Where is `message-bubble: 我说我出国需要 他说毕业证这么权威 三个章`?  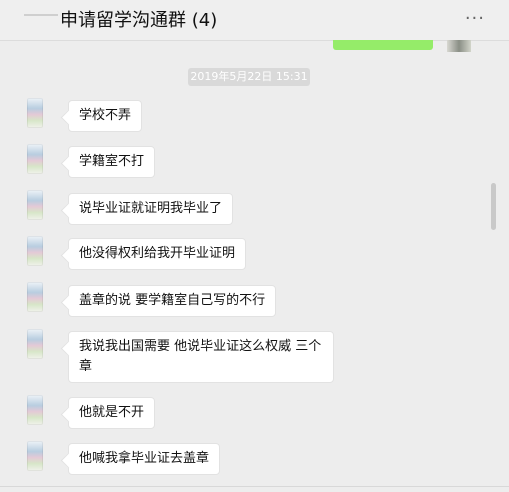 message-bubble: 我说我出国需要 他说毕业证这么权威 三个章 is located at coordinates (201, 357).